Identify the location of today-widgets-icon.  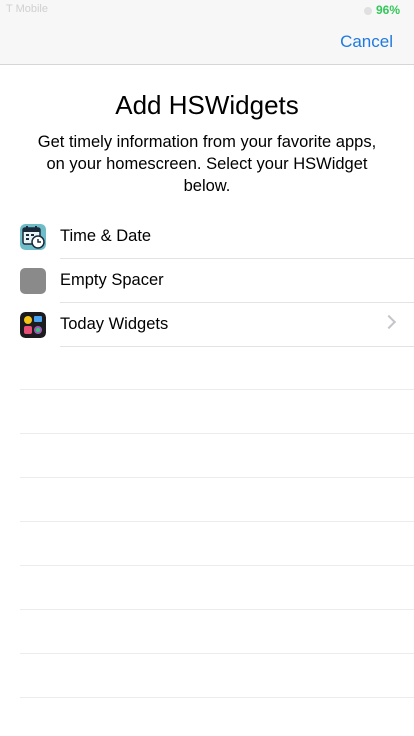
(33, 325).